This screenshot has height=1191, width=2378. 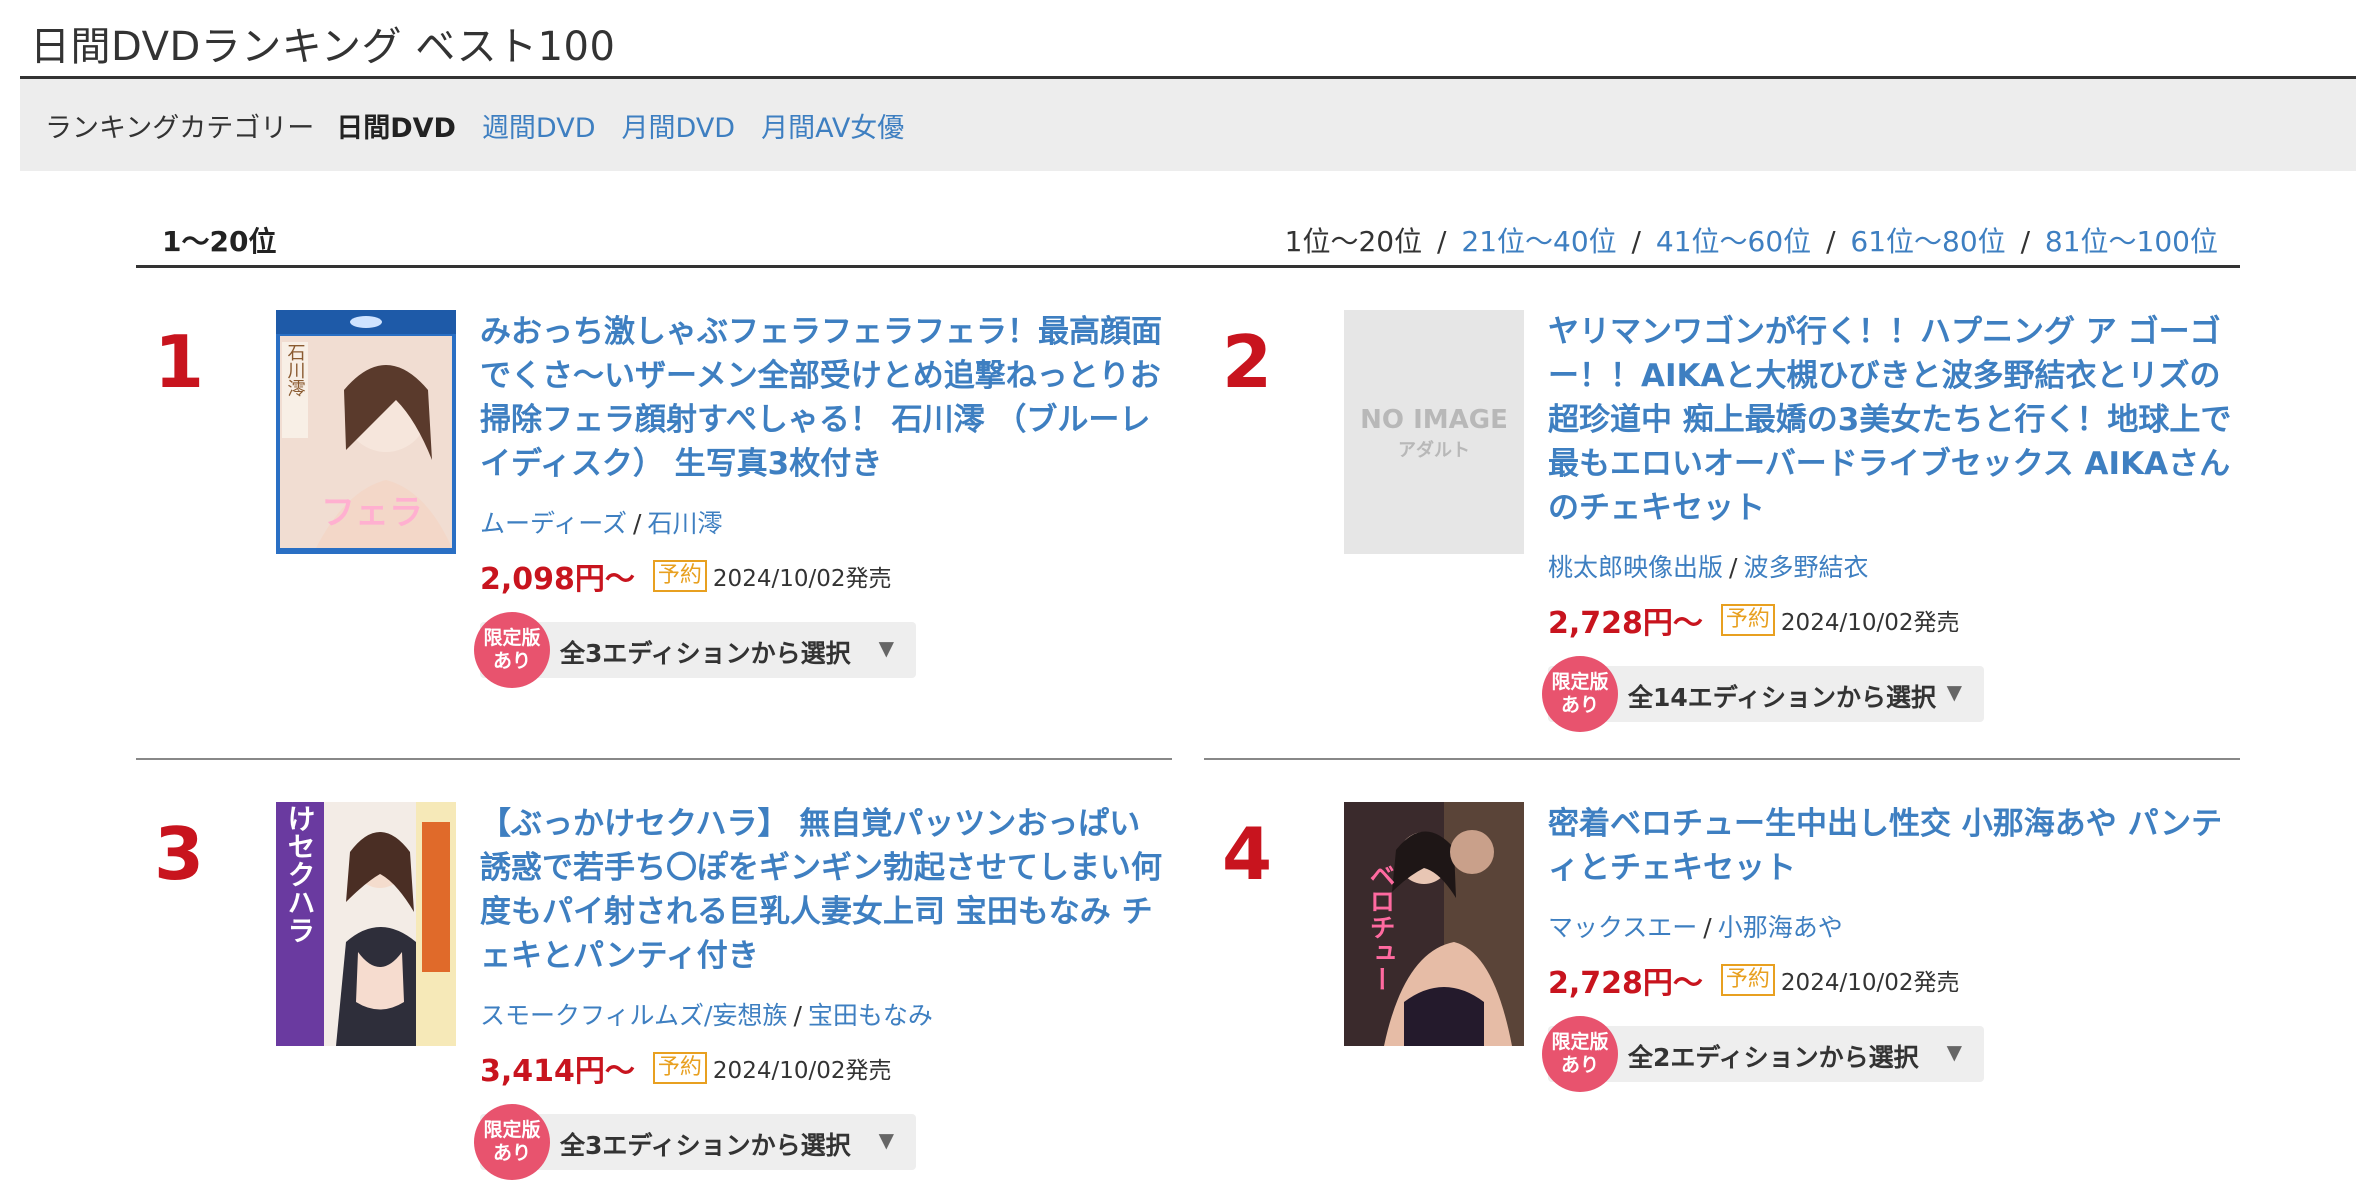 What do you see at coordinates (1780, 927) in the screenshot?
I see `actress-link: 小那海あや` at bounding box center [1780, 927].